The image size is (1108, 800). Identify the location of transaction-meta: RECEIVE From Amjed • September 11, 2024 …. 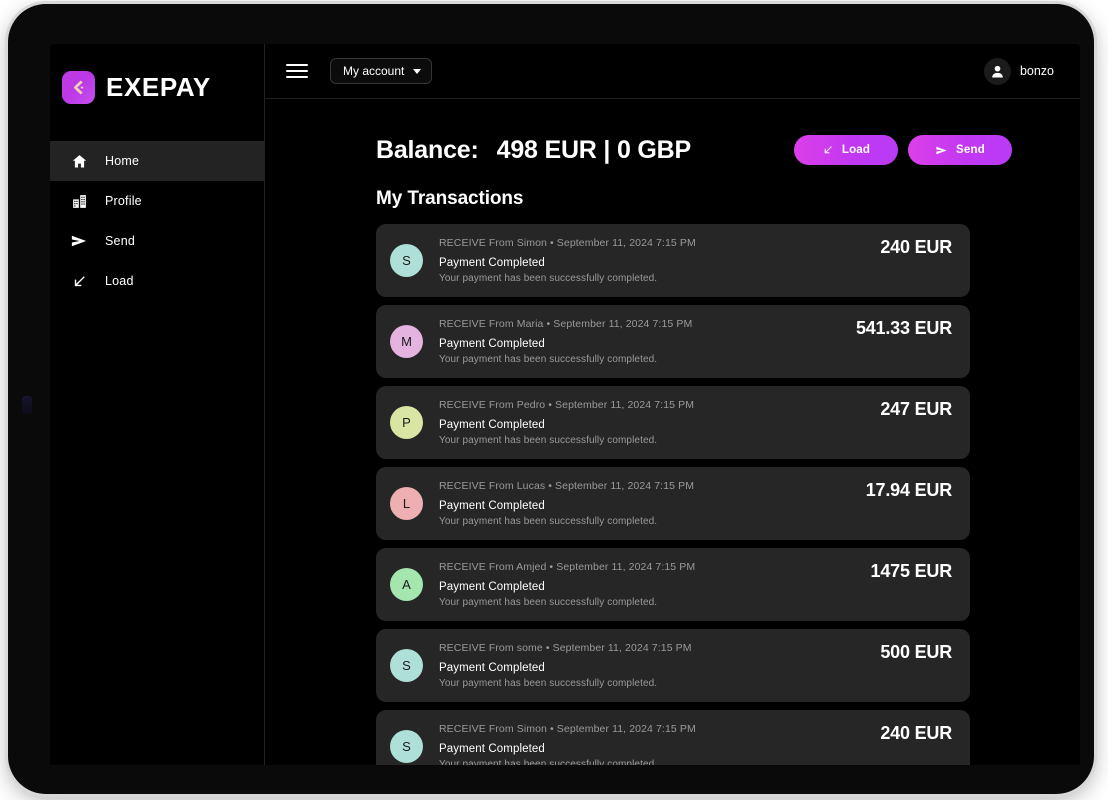
(567, 567).